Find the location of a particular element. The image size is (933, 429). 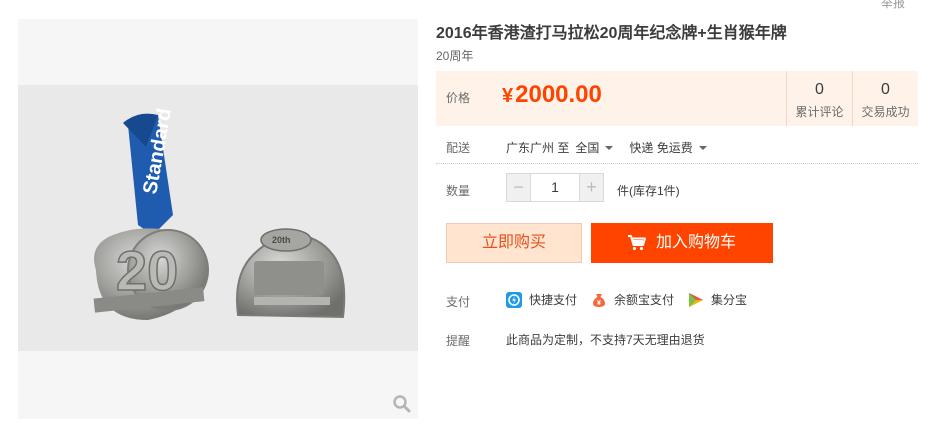

notice-text: 此商品为定制，不支持7天无理由退货 is located at coordinates (605, 340).